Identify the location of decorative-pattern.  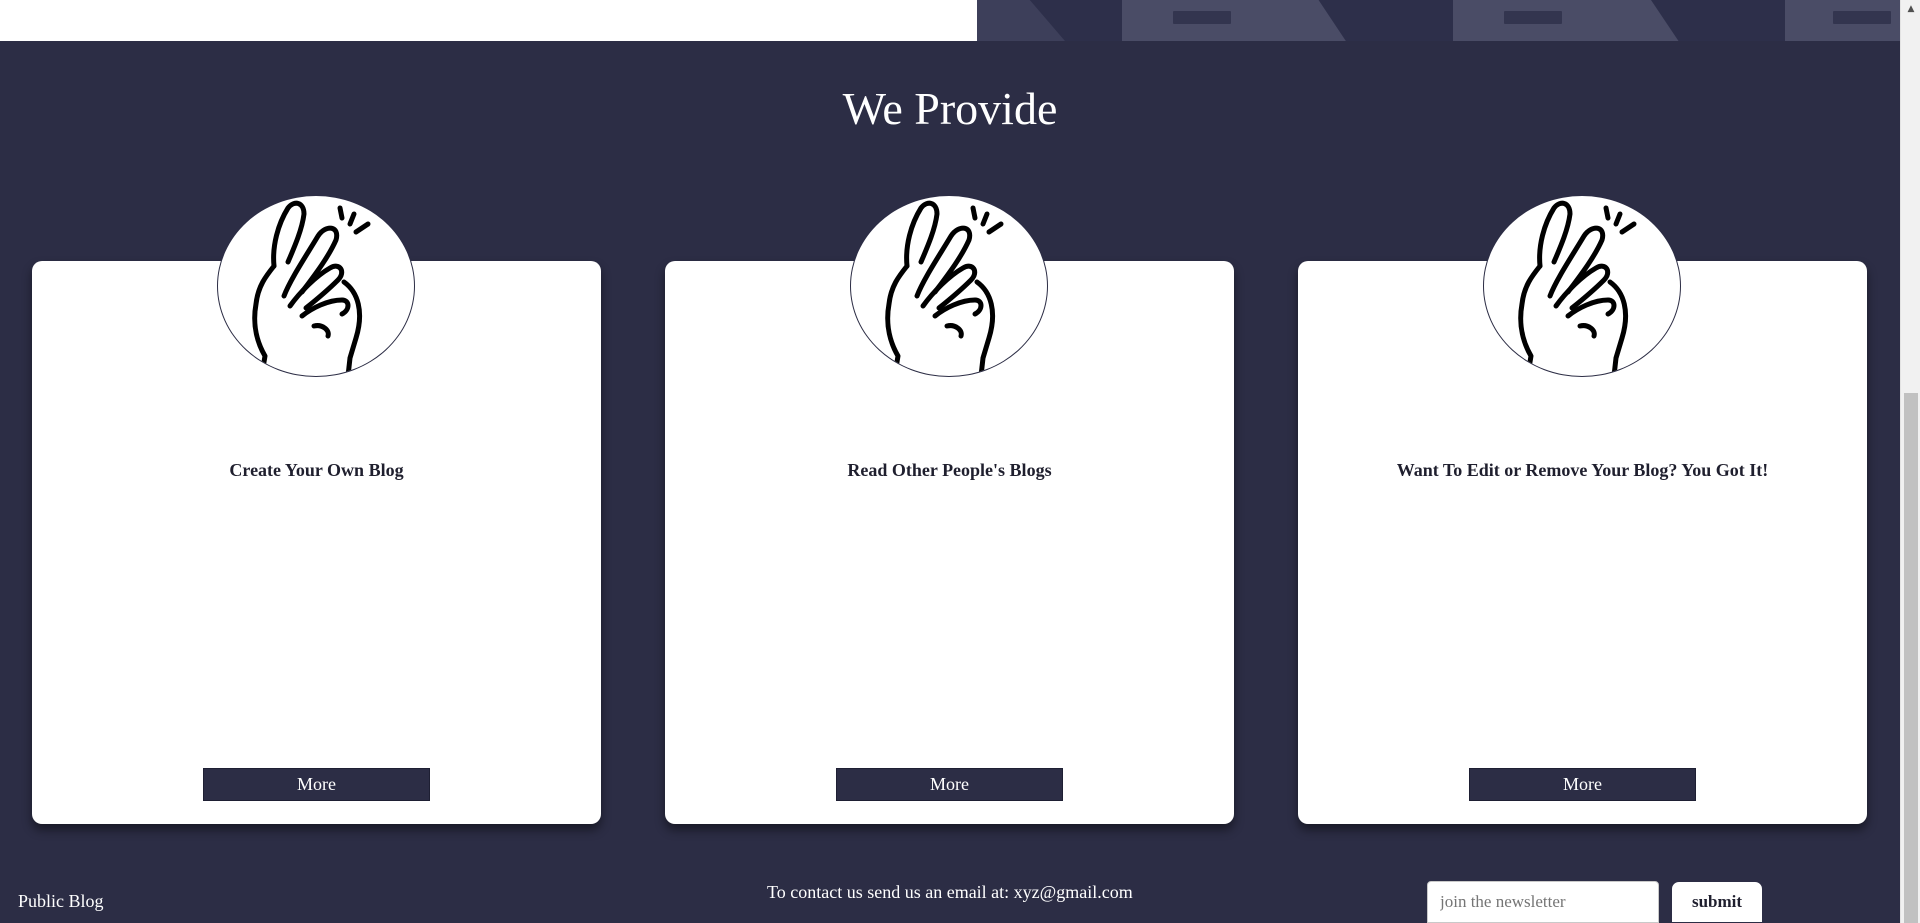
(1438, 20).